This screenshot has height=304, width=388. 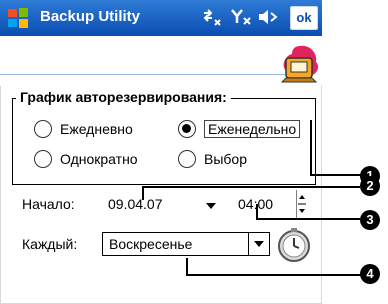 What do you see at coordinates (161, 18) in the screenshot?
I see `title-bar: Backup Utility ok` at bounding box center [161, 18].